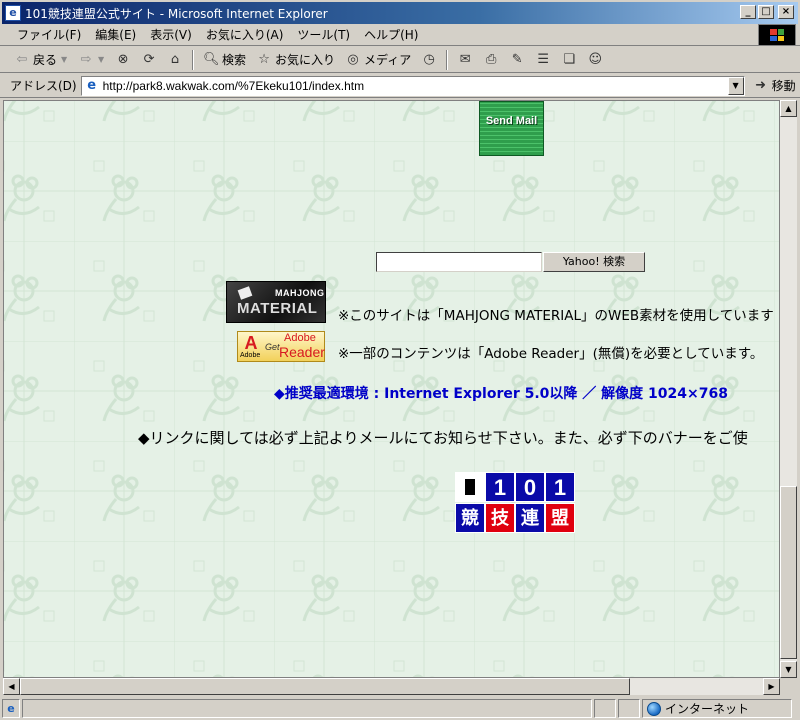 This screenshot has height=720, width=800. I want to click on banner-kanji: 技, so click(500, 518).